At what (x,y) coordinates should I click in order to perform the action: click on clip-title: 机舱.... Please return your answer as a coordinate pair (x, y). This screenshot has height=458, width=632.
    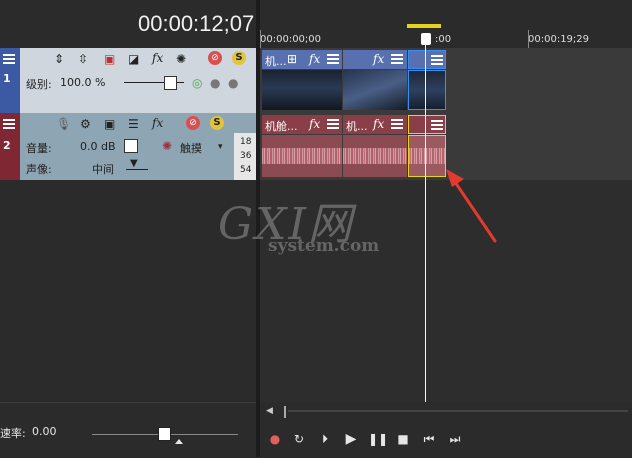
    Looking at the image, I should click on (281, 126).